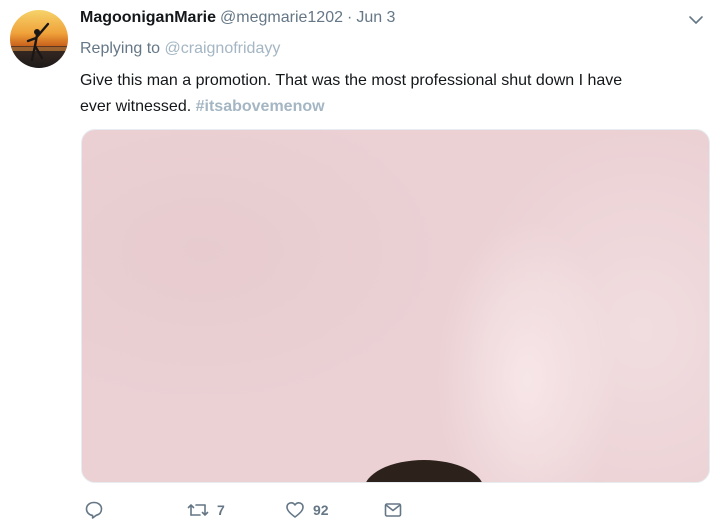  Describe the element at coordinates (94, 510) in the screenshot. I see `reply-icon` at that location.